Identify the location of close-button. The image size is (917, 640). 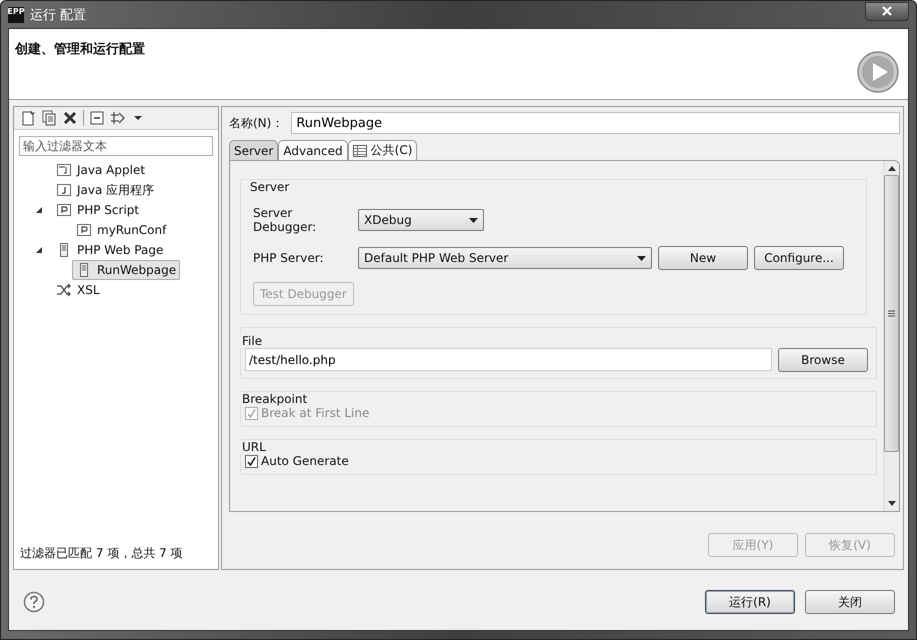
(887, 11).